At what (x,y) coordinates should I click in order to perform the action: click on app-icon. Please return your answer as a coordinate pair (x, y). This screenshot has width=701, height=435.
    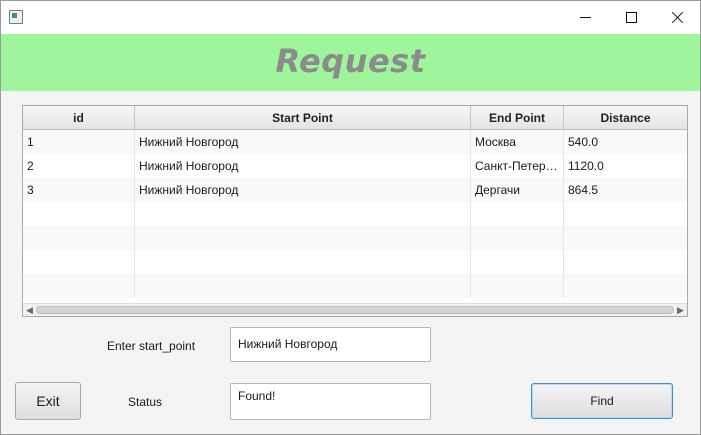
    Looking at the image, I should click on (16, 17).